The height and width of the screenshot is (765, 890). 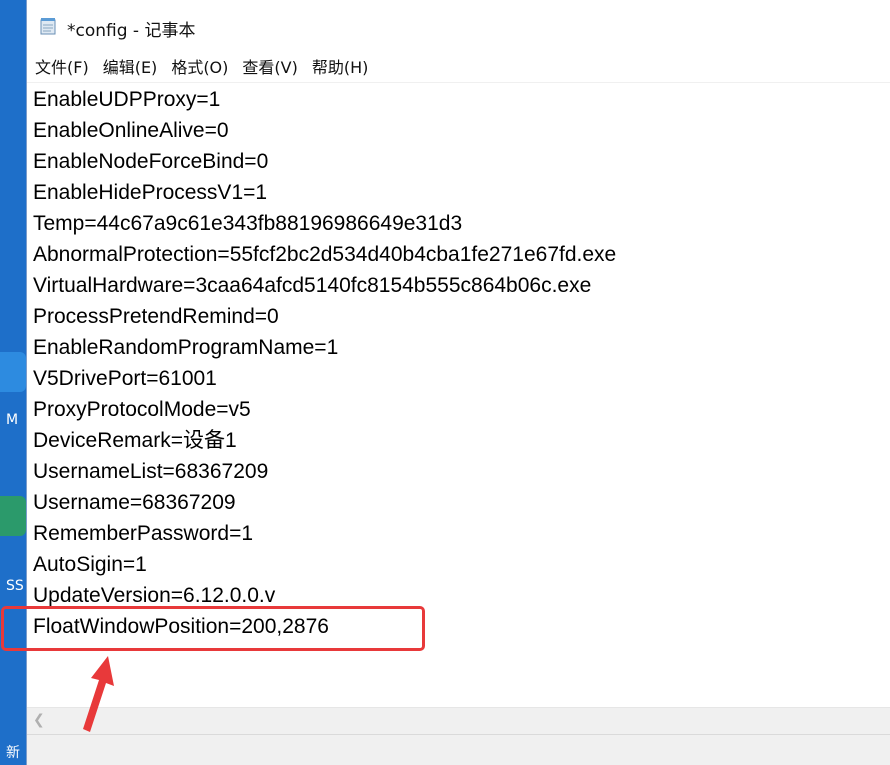 What do you see at coordinates (458, 749) in the screenshot?
I see `status-bar` at bounding box center [458, 749].